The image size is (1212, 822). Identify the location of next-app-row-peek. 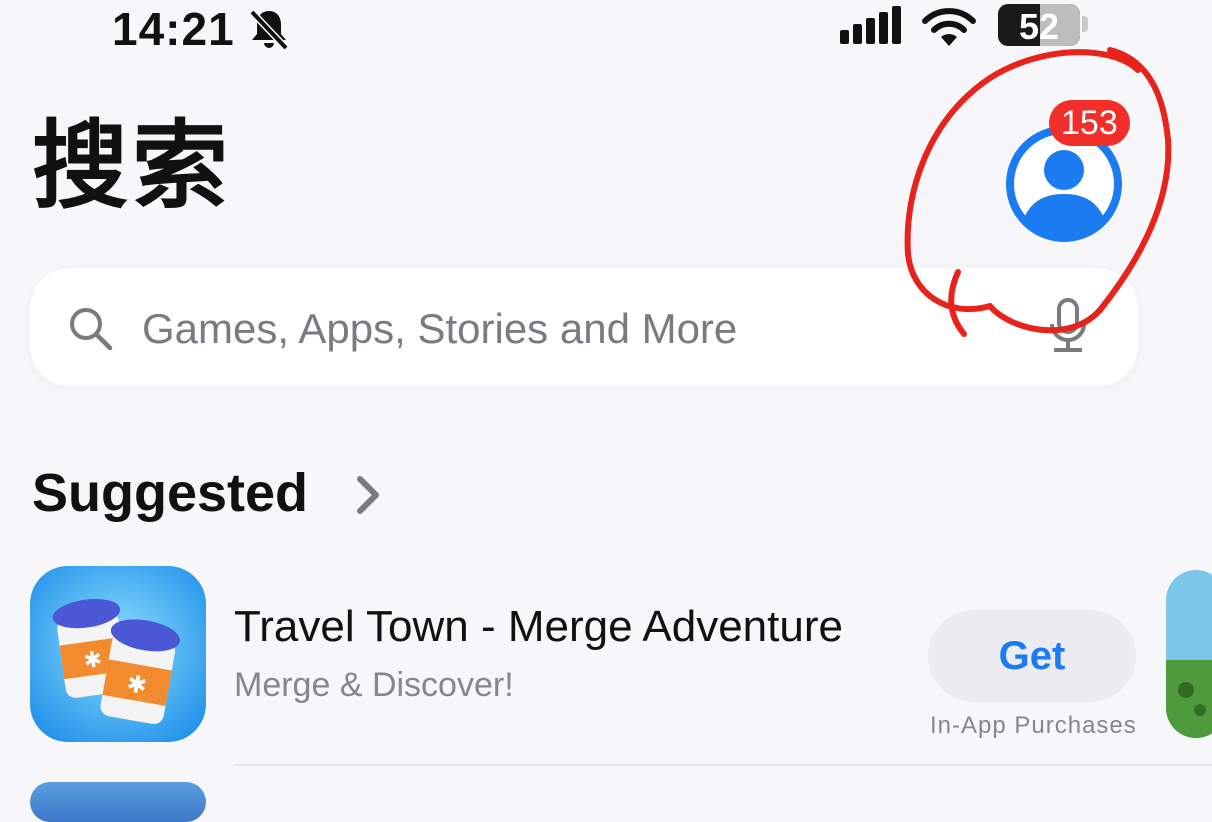
(118, 802).